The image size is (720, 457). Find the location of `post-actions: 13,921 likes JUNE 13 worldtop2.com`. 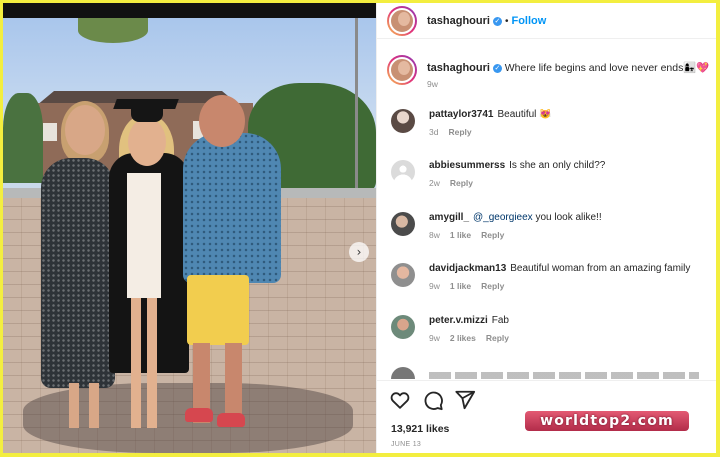

post-actions: 13,921 likes JUNE 13 worldtop2.com is located at coordinates (546, 416).